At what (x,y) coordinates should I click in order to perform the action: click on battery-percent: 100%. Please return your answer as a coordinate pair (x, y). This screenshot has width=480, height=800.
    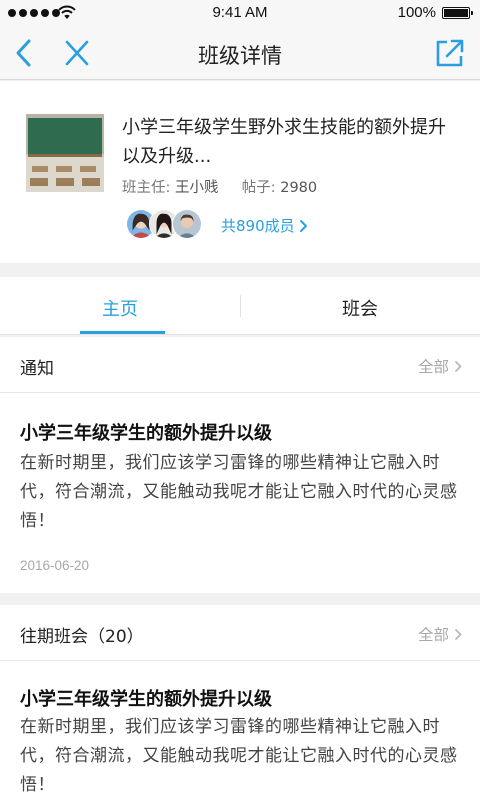
    Looking at the image, I should click on (416, 12).